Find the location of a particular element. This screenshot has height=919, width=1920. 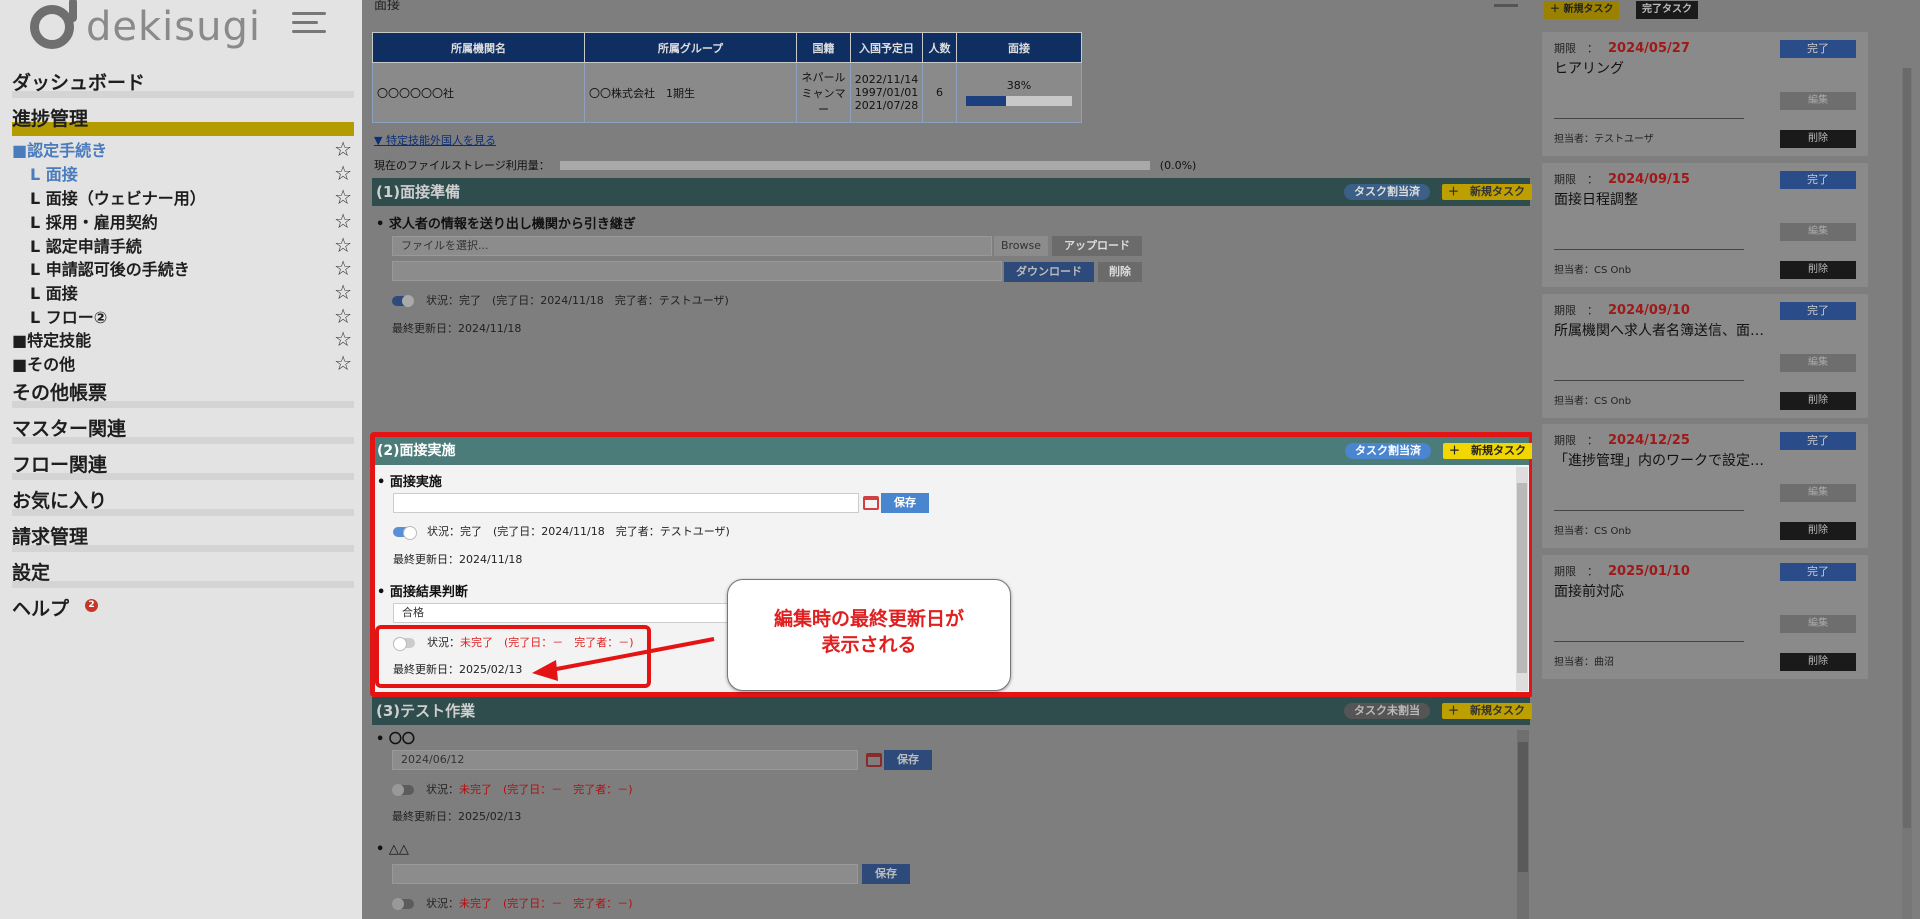

nav-progress: 進捗管理 is located at coordinates (183, 120).